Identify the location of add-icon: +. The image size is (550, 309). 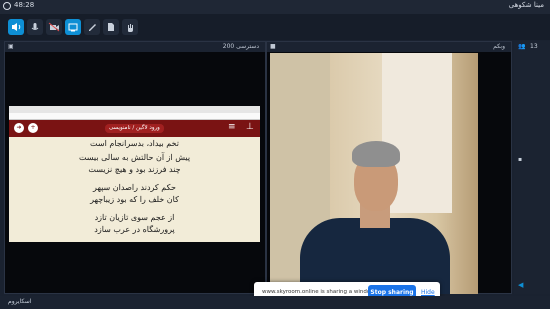
(33, 128).